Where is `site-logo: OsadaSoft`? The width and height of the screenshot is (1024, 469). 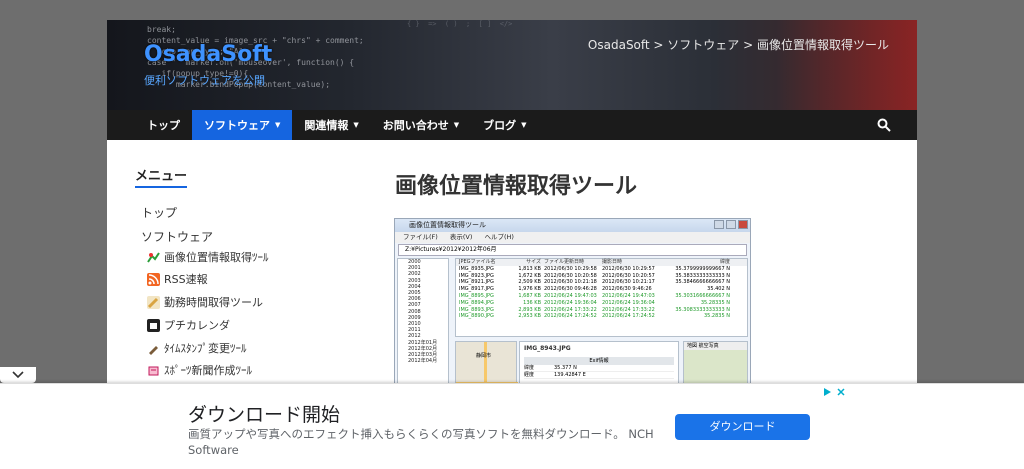 site-logo: OsadaSoft is located at coordinates (208, 54).